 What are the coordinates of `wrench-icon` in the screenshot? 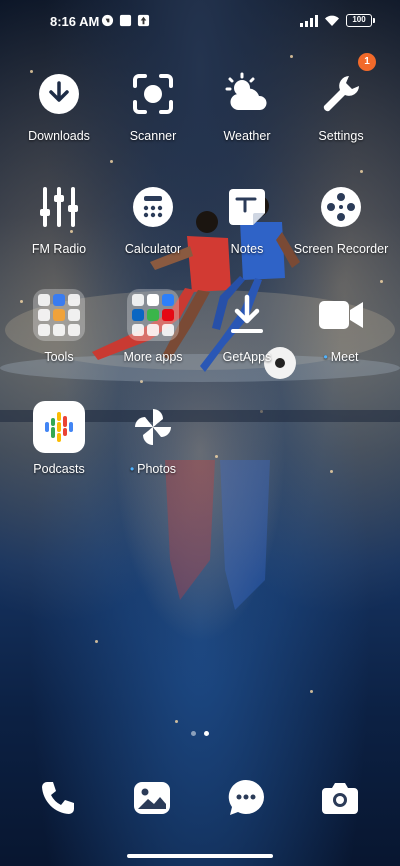 It's located at (341, 94).